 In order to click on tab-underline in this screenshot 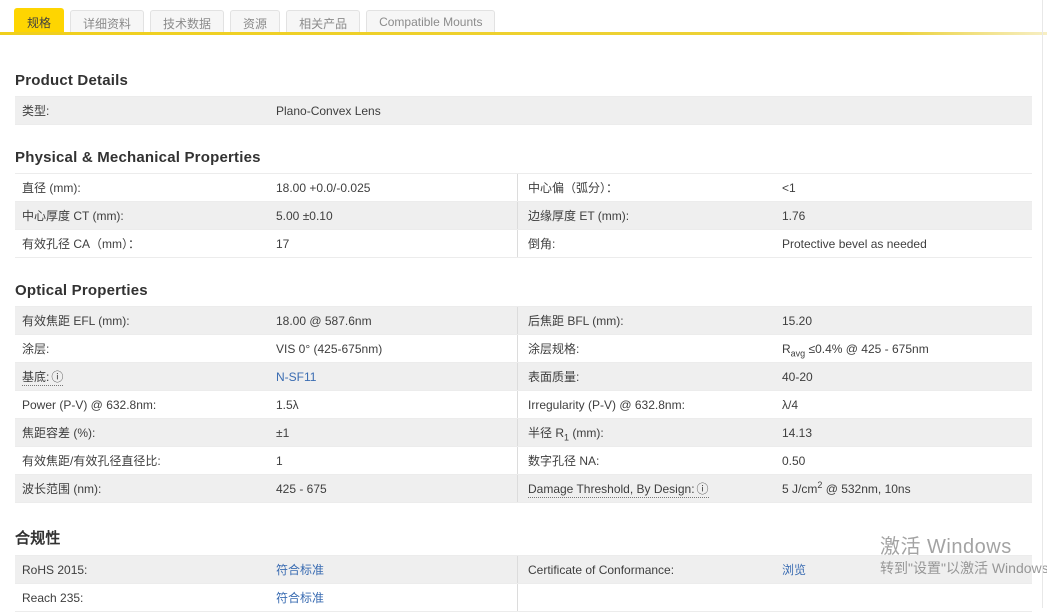, I will do `click(523, 33)`.